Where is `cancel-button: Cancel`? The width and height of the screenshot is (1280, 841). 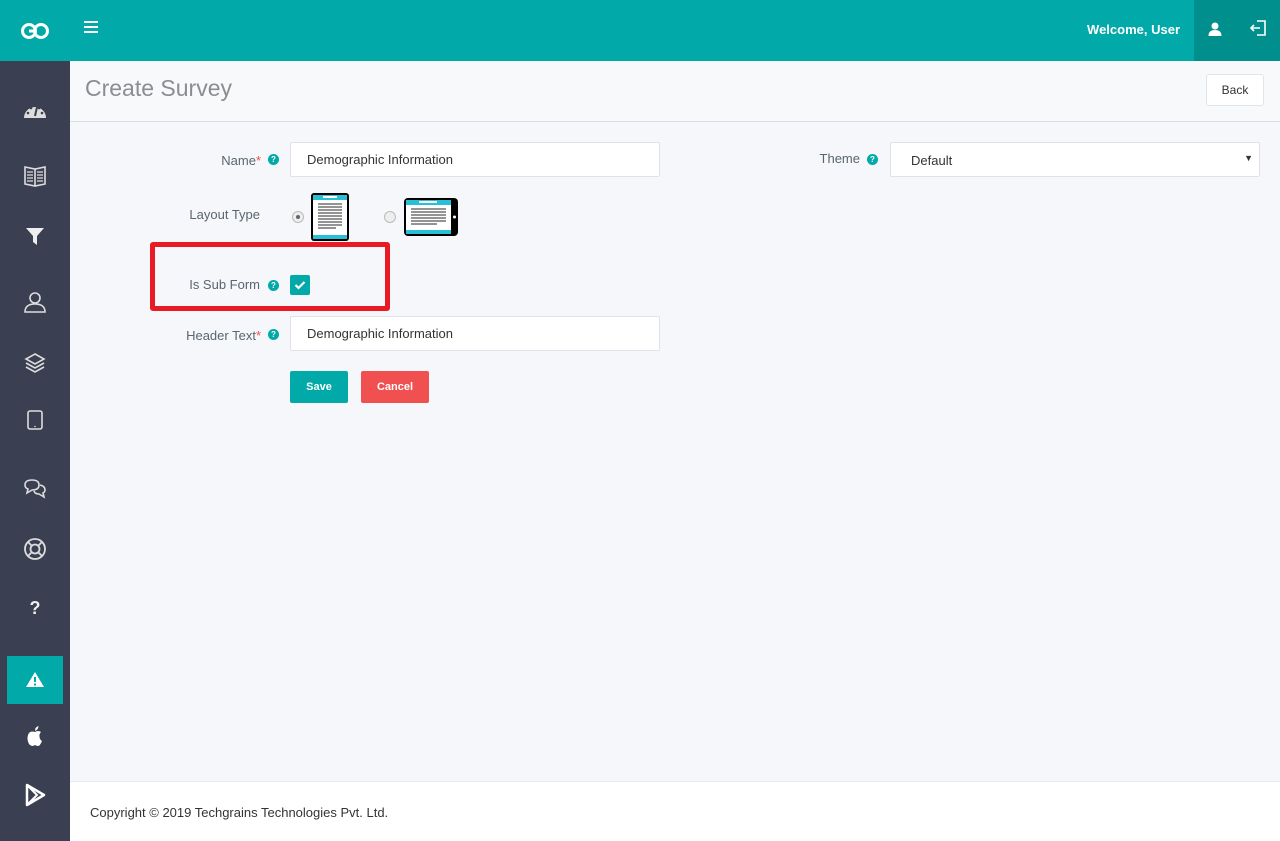
cancel-button: Cancel is located at coordinates (395, 387).